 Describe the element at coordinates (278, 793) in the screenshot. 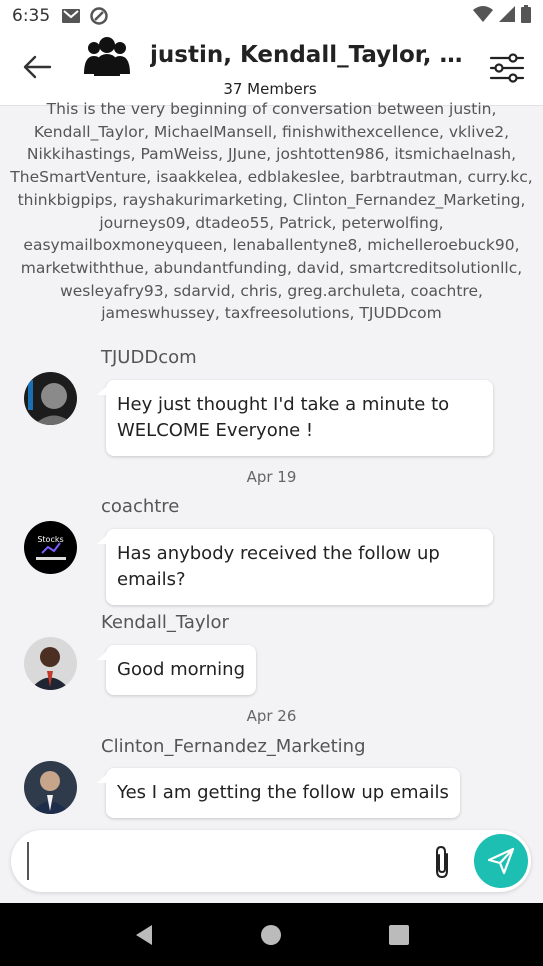

I see `message-bubble: Yes I am getting the follow up emails` at that location.